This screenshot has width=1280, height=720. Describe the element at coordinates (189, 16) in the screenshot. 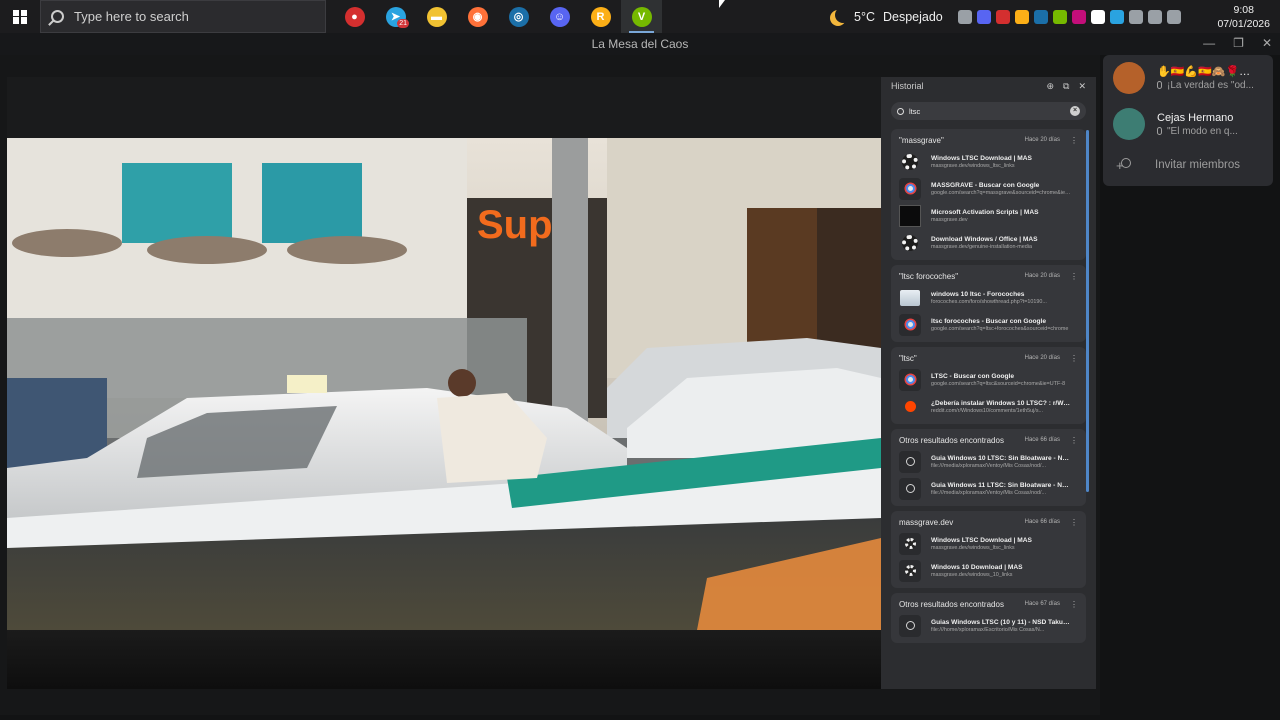

I see `taskbar-search-input` at that location.